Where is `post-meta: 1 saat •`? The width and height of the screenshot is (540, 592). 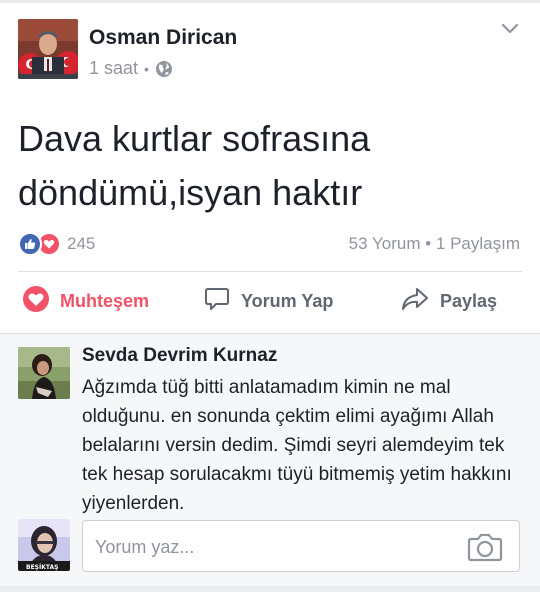
post-meta: 1 saat • is located at coordinates (131, 68).